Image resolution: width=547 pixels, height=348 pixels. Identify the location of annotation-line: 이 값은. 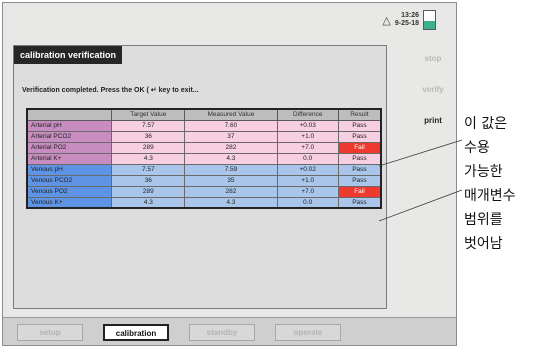
(486, 124).